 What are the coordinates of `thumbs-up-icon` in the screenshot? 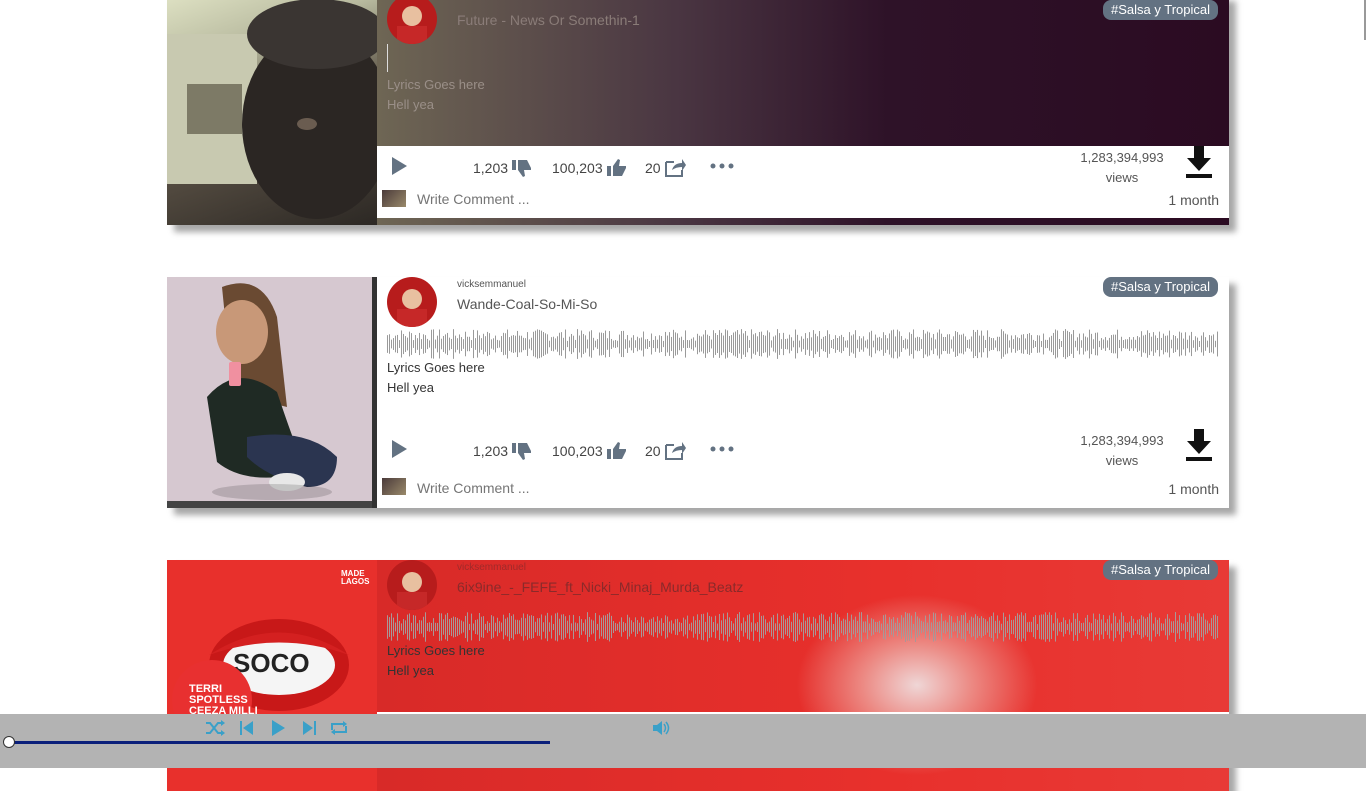 It's located at (616, 450).